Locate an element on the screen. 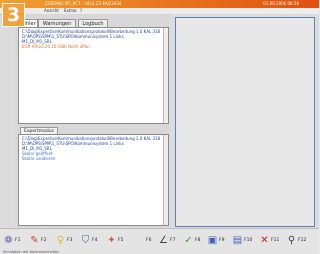 This screenshot has width=320, height=254. fkey-label: F2 is located at coordinates (44, 240).